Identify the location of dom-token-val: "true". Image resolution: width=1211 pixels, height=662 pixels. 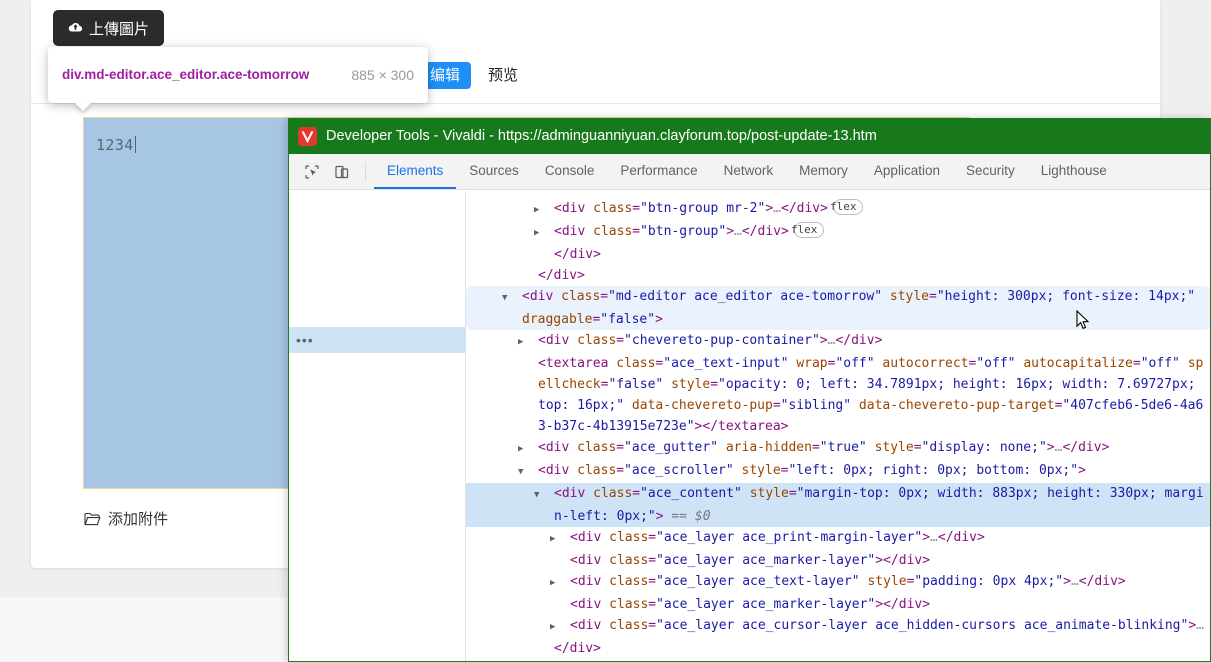
(843, 447).